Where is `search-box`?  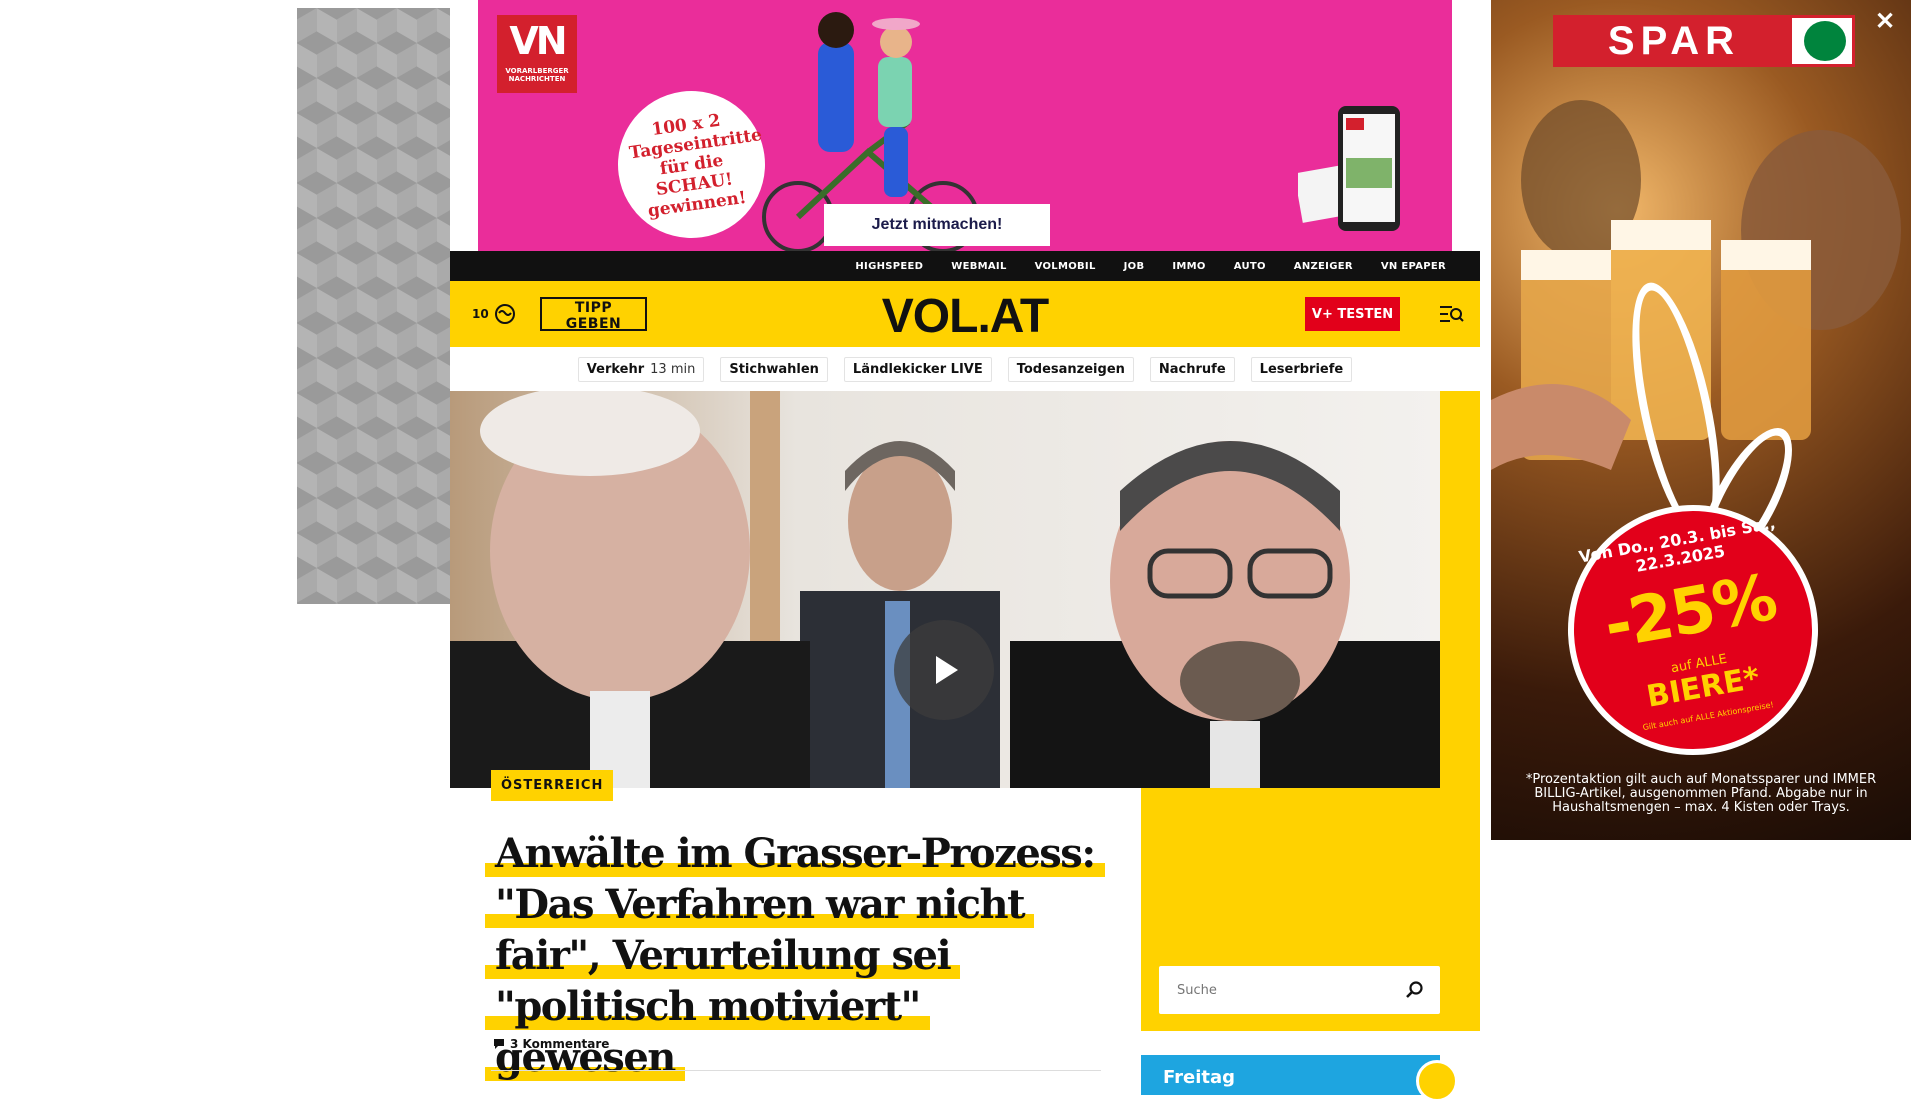 search-box is located at coordinates (1299, 990).